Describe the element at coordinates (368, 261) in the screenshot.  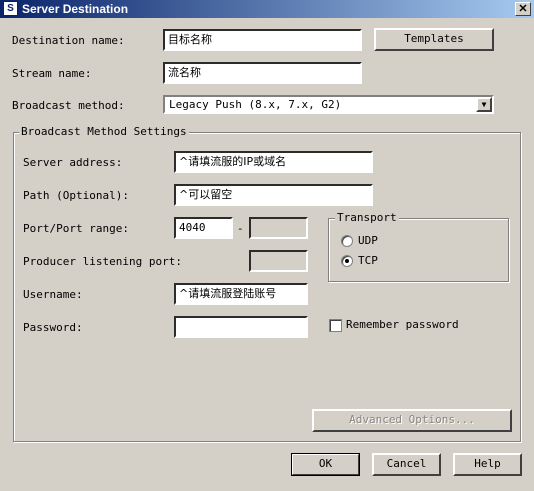
I see `tcp-label: TCP` at that location.